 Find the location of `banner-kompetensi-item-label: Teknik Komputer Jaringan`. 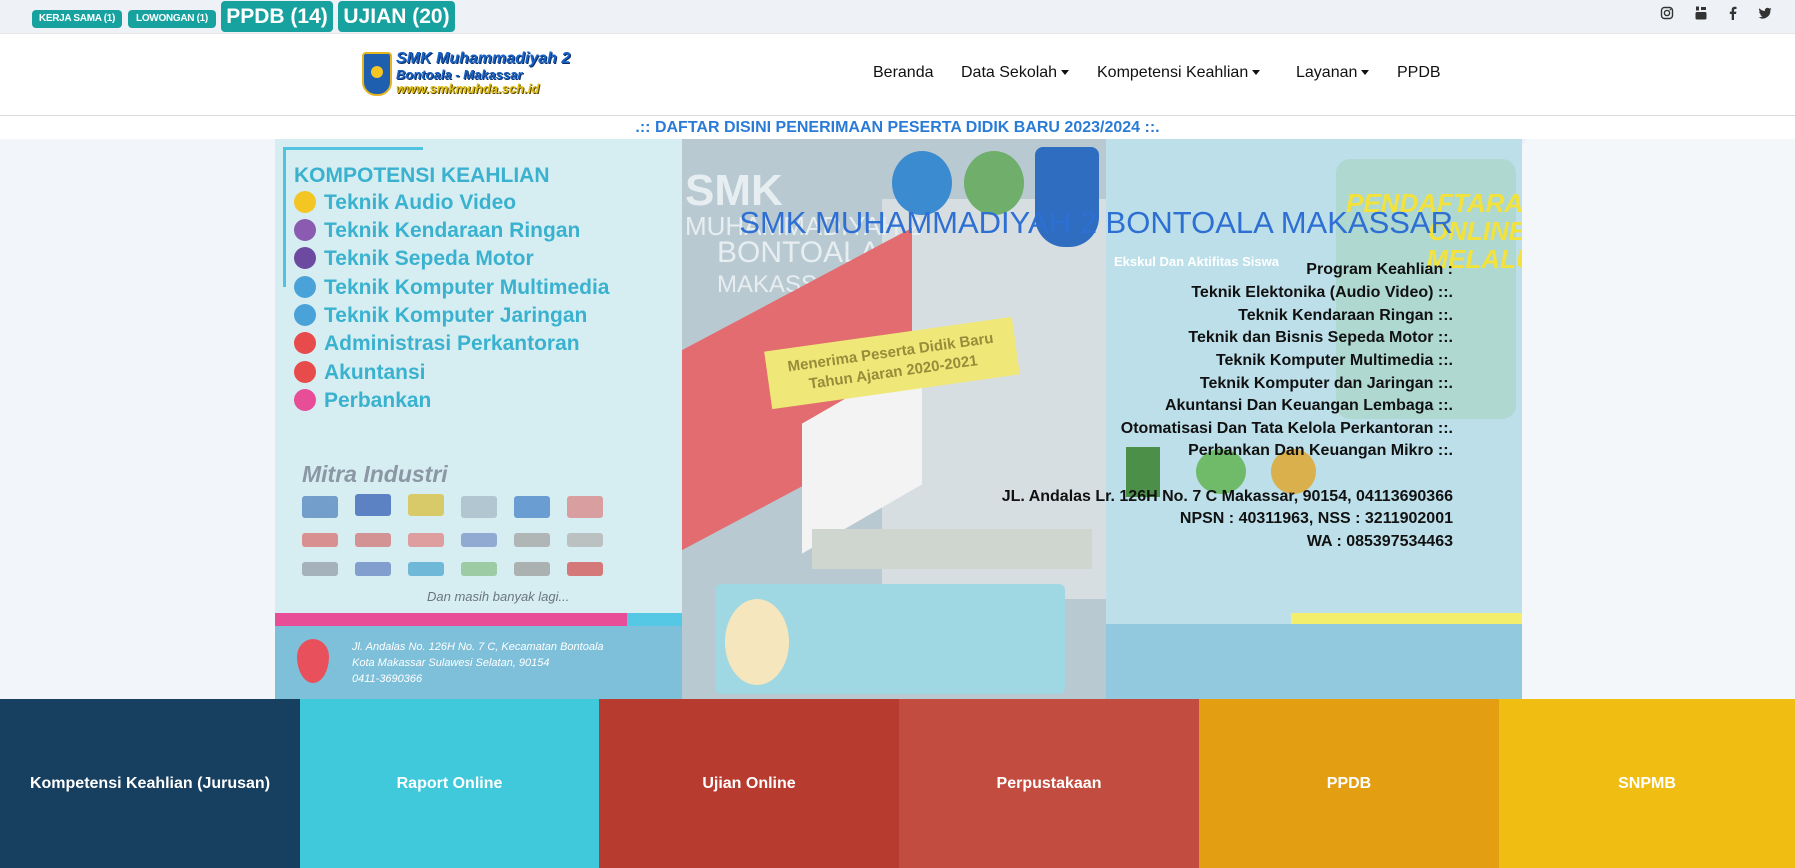

banner-kompetensi-item-label: Teknik Komputer Jaringan is located at coordinates (456, 315).